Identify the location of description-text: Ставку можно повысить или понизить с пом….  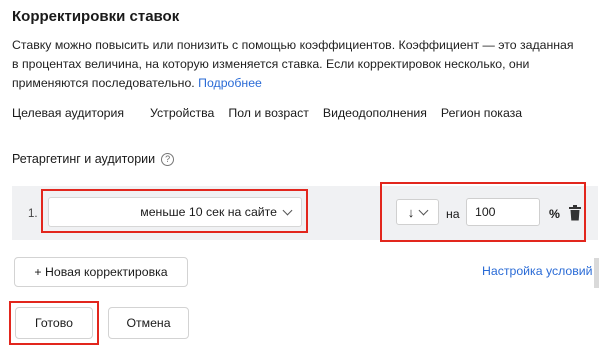
(293, 64).